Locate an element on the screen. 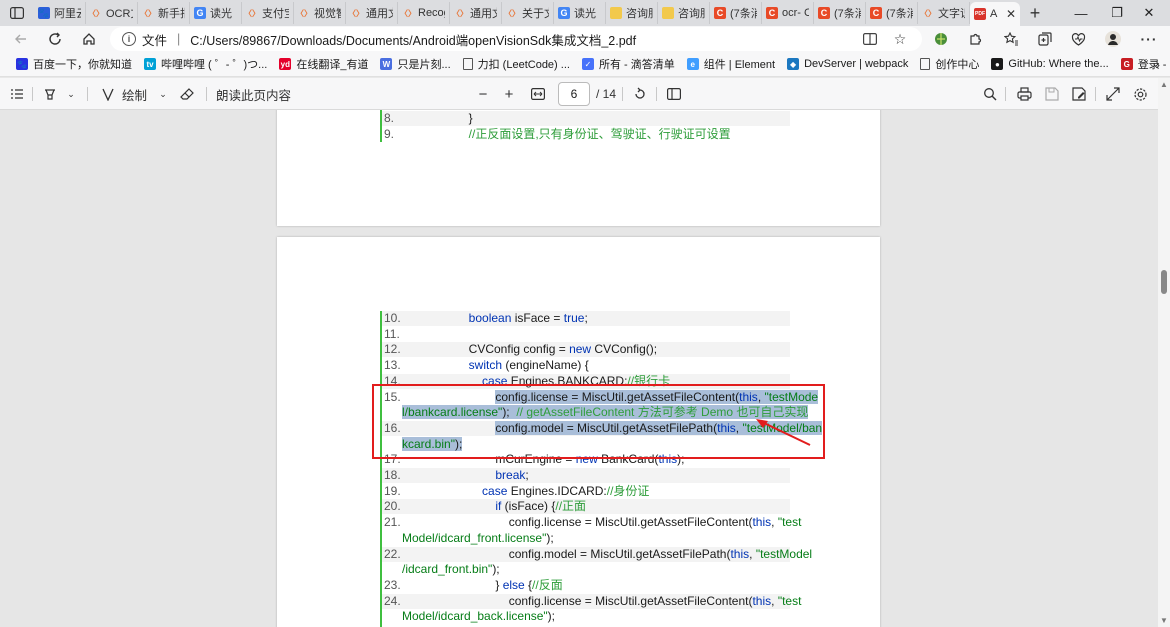 This screenshot has width=1170, height=627. tab-label: 新手指 is located at coordinates (171, 14).